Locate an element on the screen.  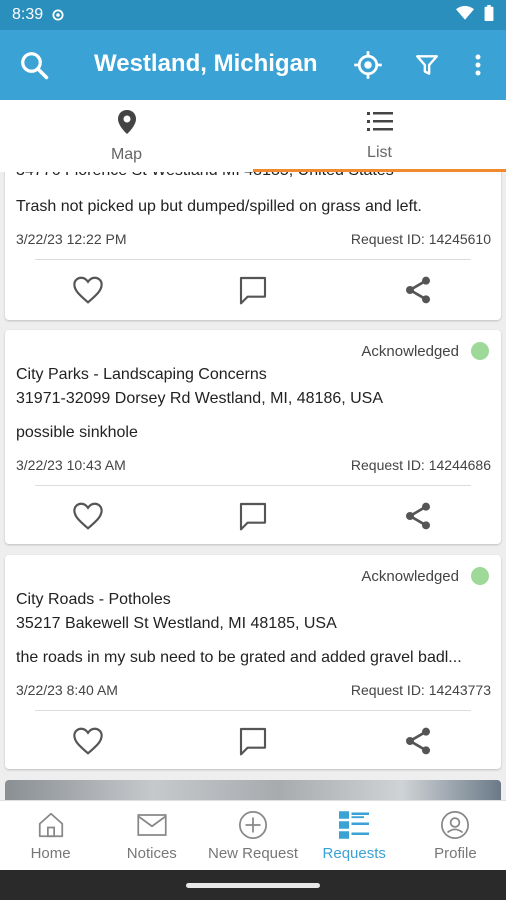
nav-home: Home is located at coordinates (50, 835).